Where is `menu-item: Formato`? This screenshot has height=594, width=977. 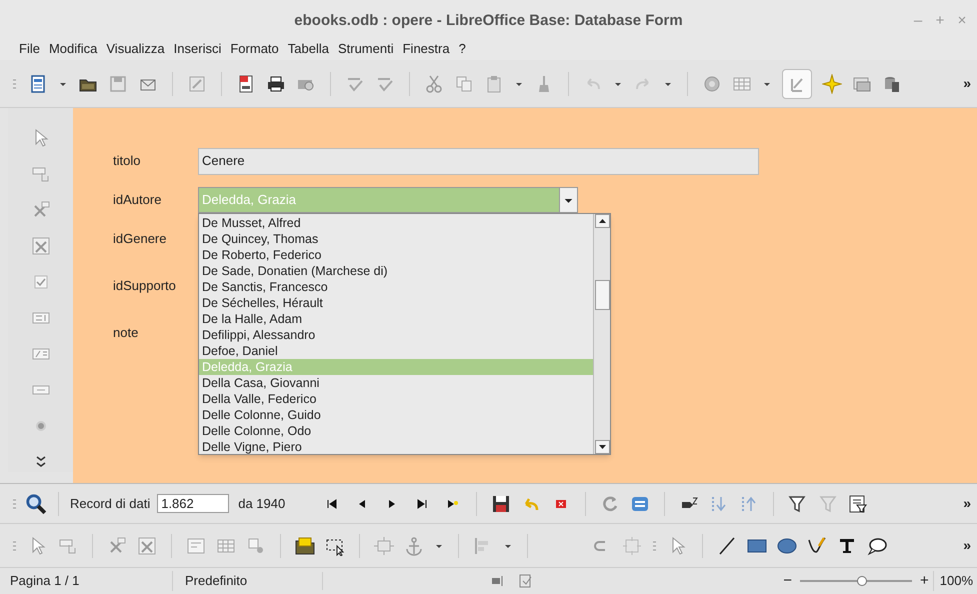 menu-item: Formato is located at coordinates (254, 49).